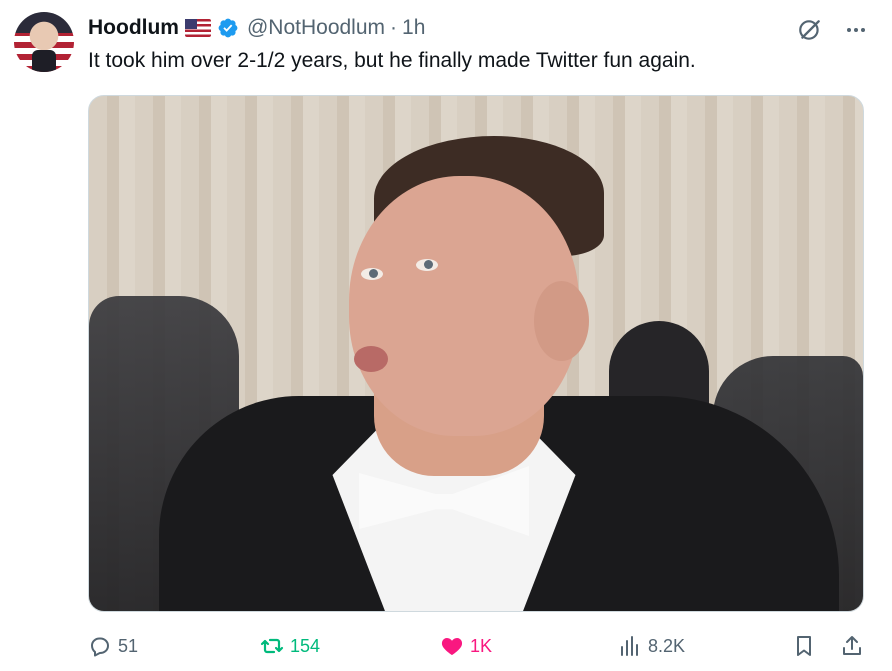 The width and height of the screenshot is (892, 671). I want to click on reply-count: 51, so click(128, 645).